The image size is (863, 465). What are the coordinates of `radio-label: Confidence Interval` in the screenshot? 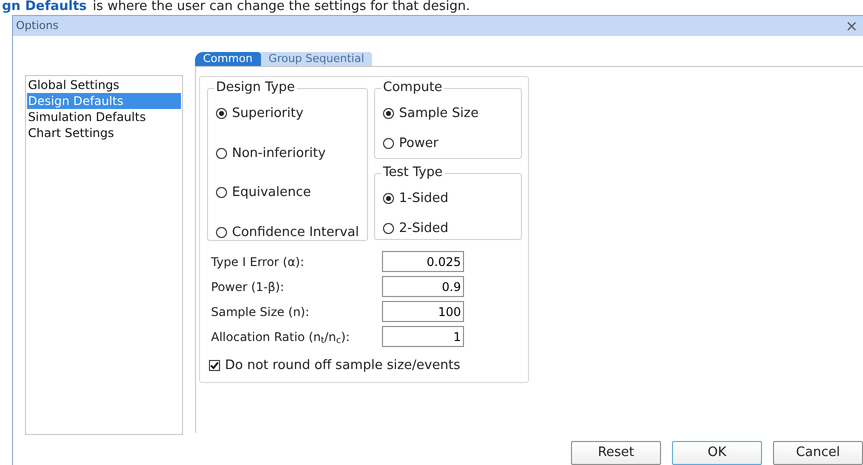 It's located at (296, 233).